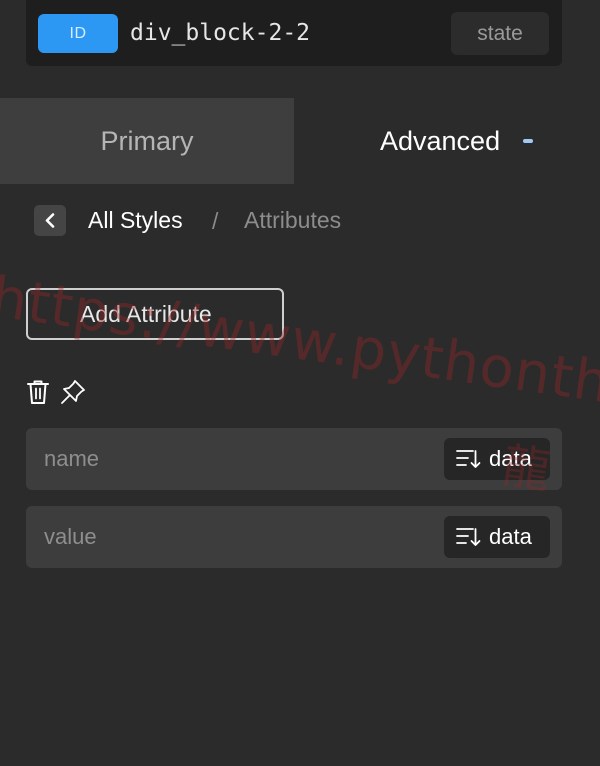 The height and width of the screenshot is (766, 600). Describe the element at coordinates (78, 33) in the screenshot. I see `id-badge: ID` at that location.